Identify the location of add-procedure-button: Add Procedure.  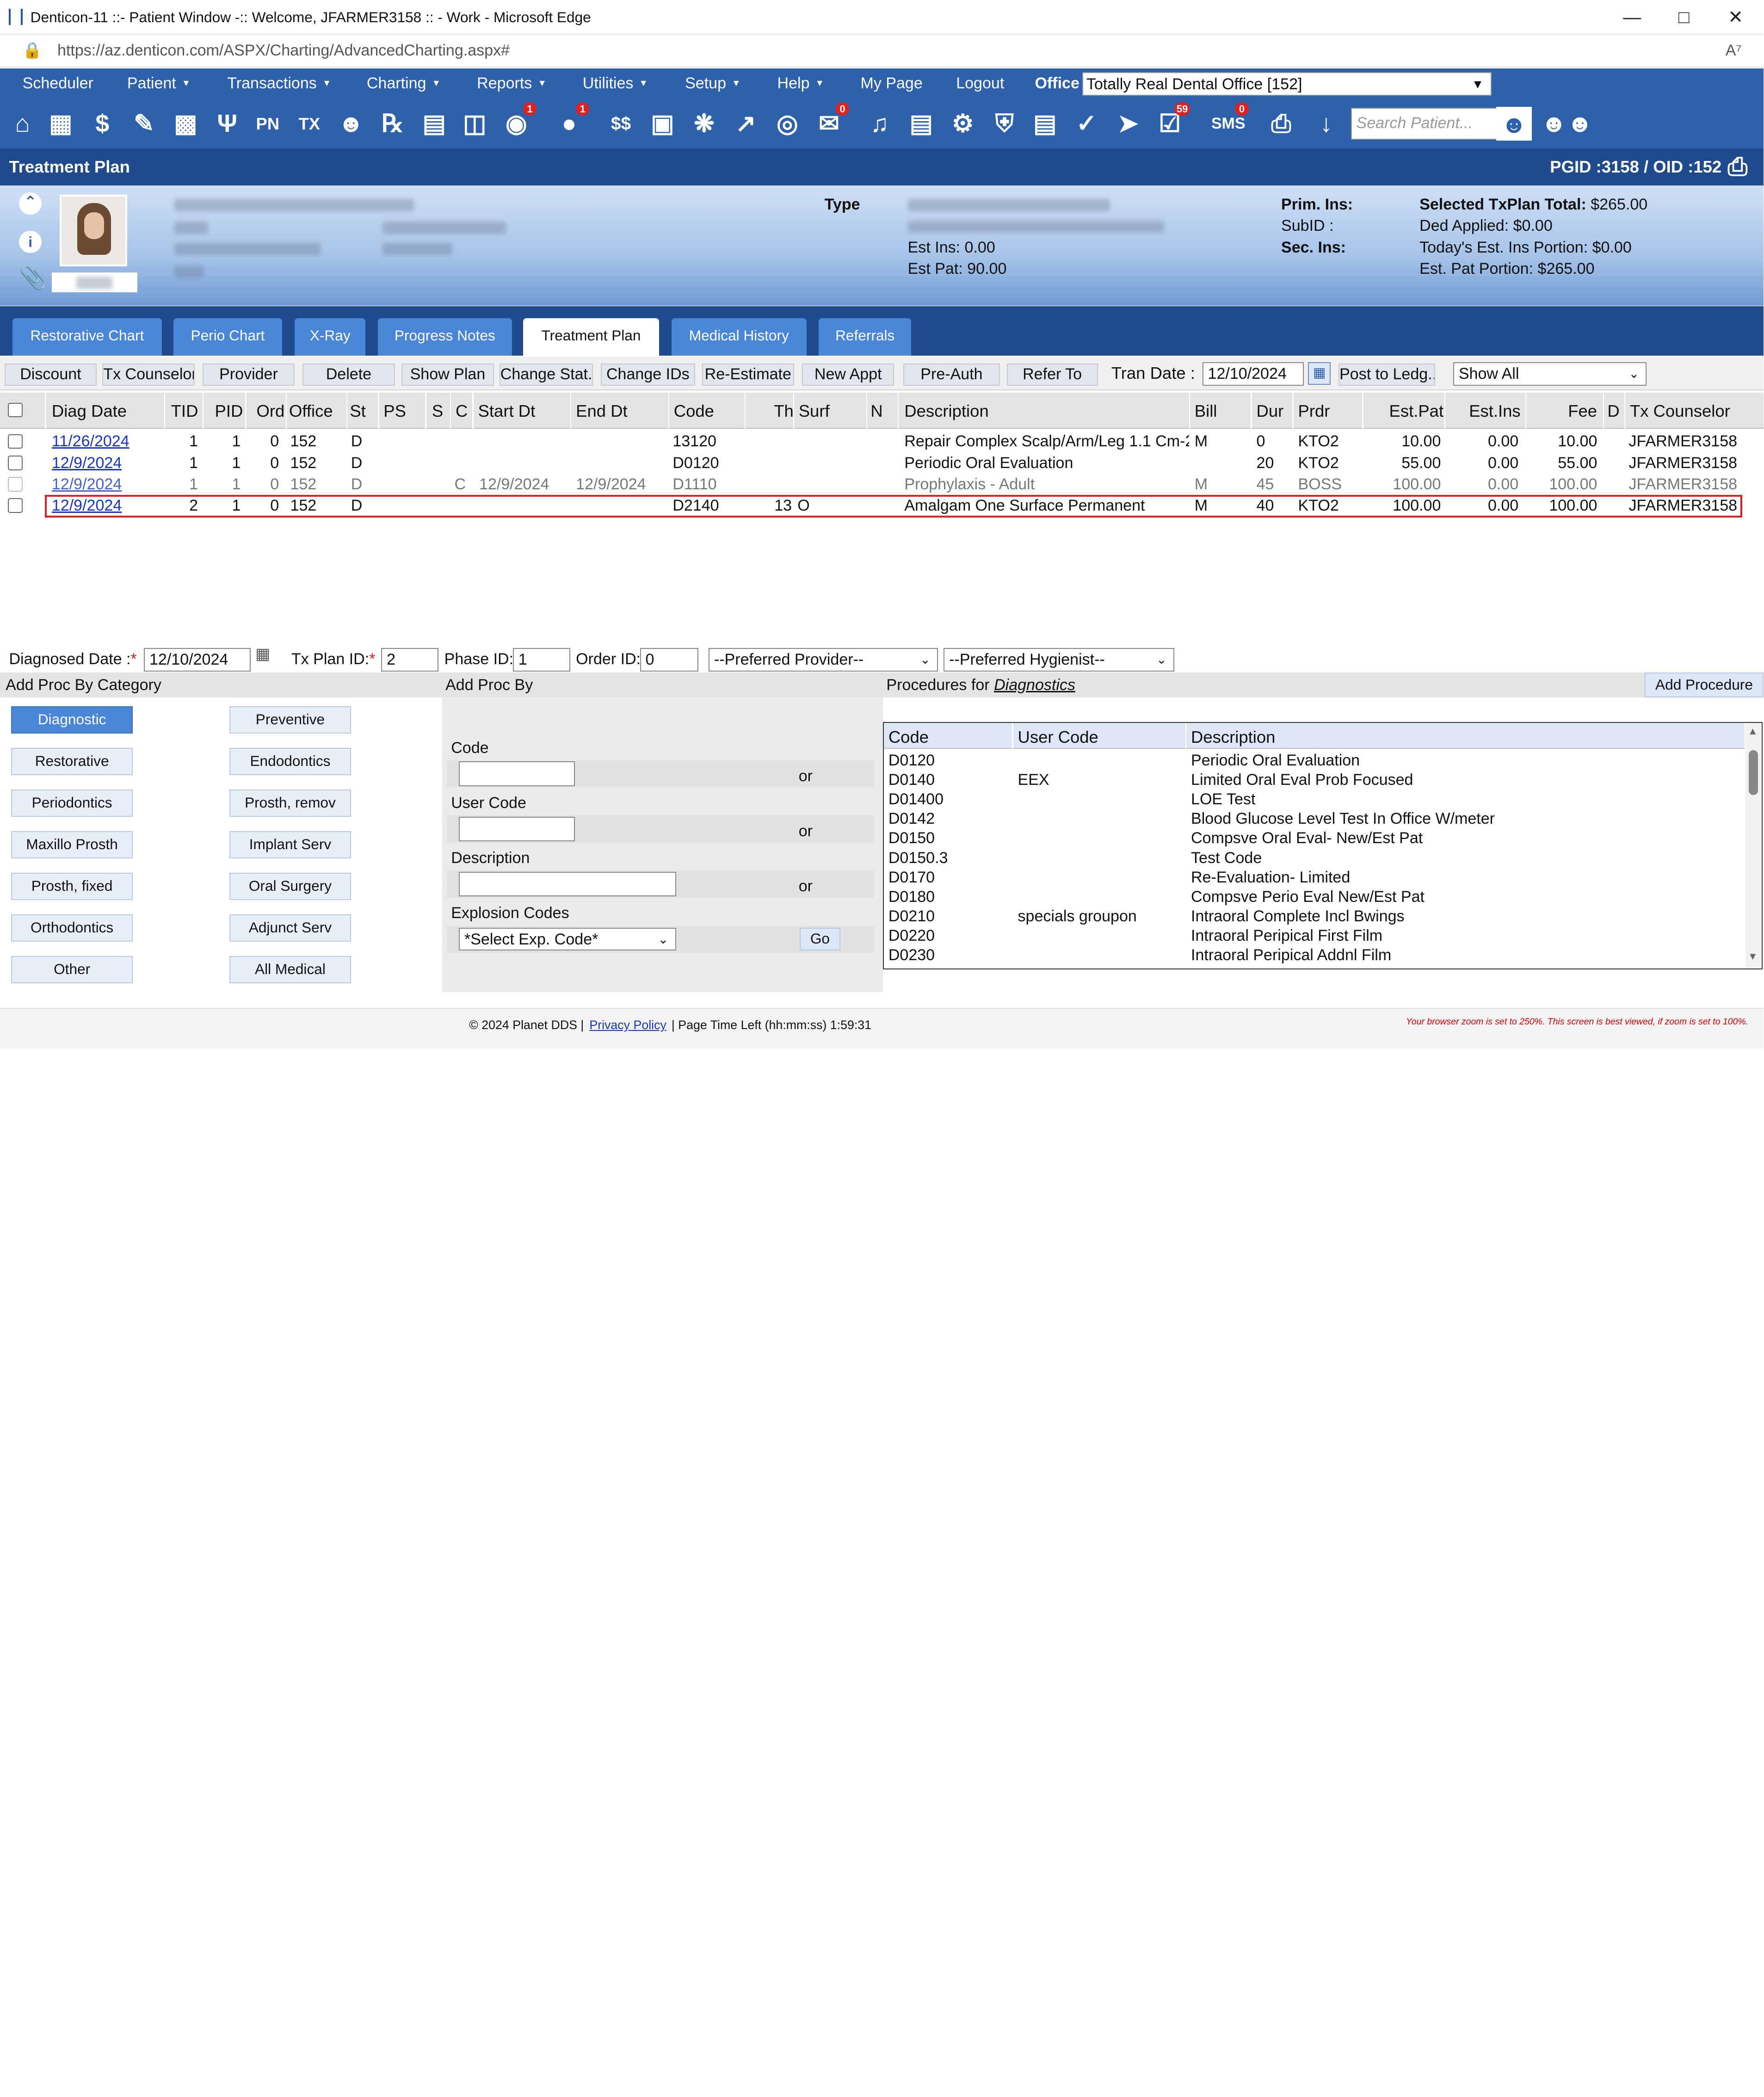
(1704, 684).